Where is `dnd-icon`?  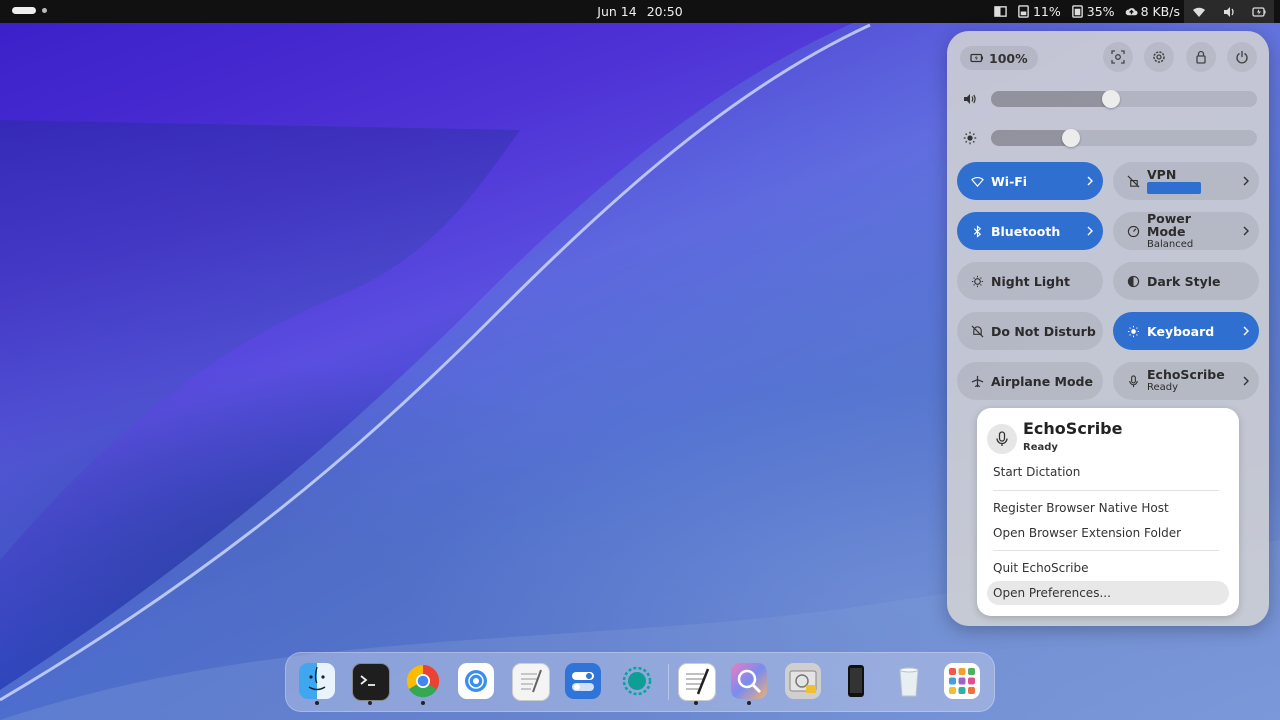 dnd-icon is located at coordinates (977, 331).